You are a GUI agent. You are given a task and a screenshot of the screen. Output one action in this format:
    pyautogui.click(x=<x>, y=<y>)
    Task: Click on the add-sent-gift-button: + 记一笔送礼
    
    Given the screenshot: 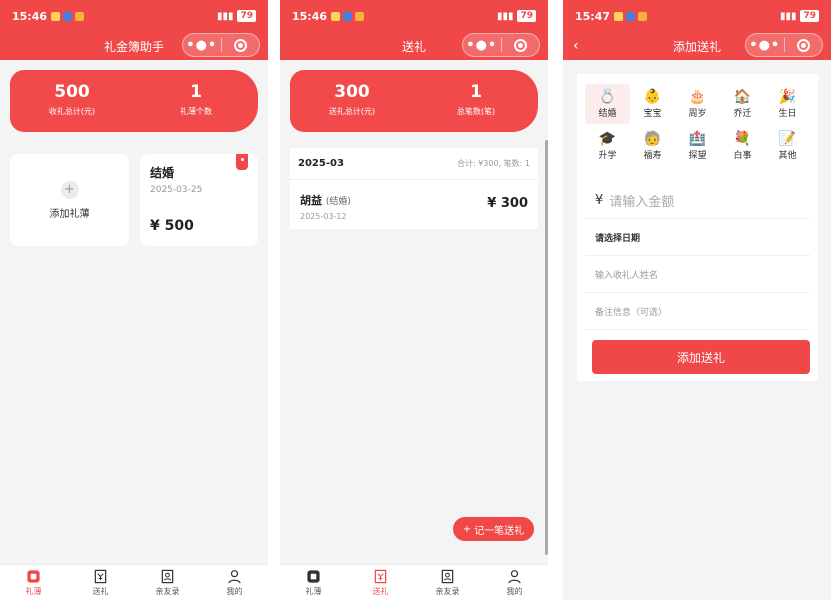 What is the action you would take?
    pyautogui.click(x=493, y=529)
    